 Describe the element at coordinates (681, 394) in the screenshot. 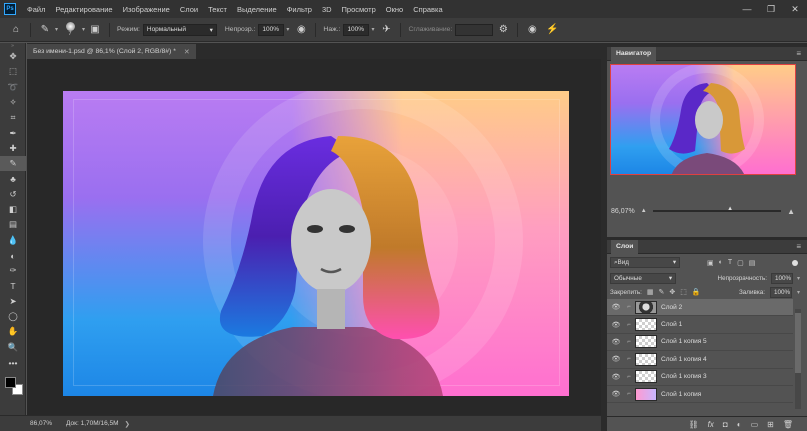

I see `layer-name: Слой 1 копия` at that location.